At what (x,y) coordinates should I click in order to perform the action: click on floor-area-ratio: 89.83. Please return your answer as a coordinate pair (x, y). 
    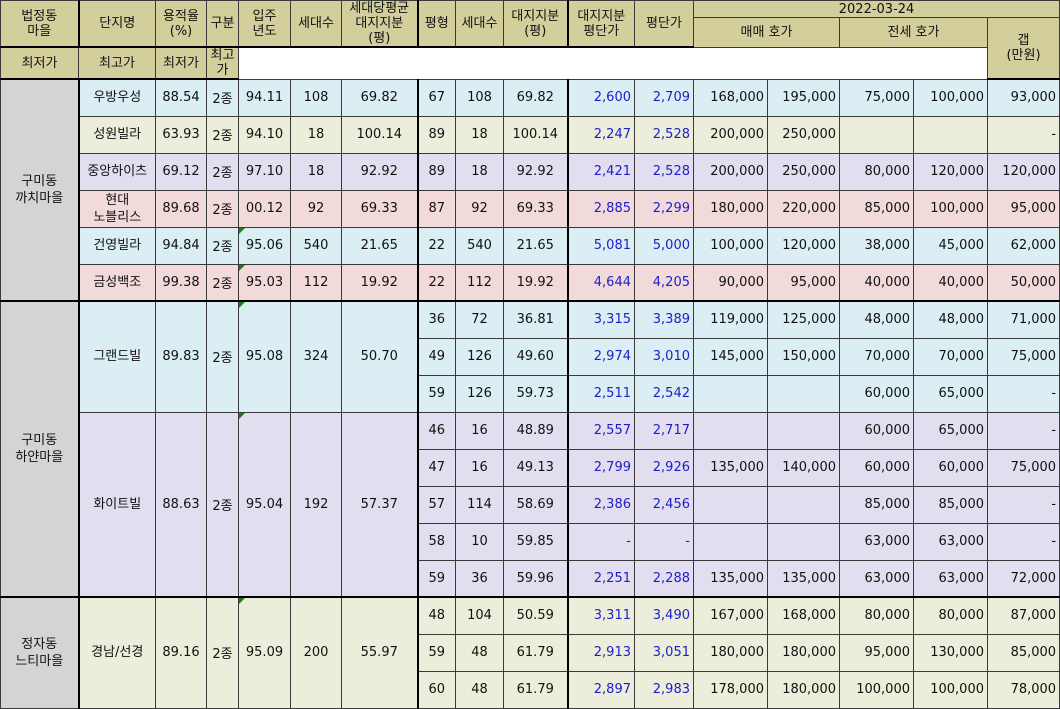
    Looking at the image, I should click on (181, 356).